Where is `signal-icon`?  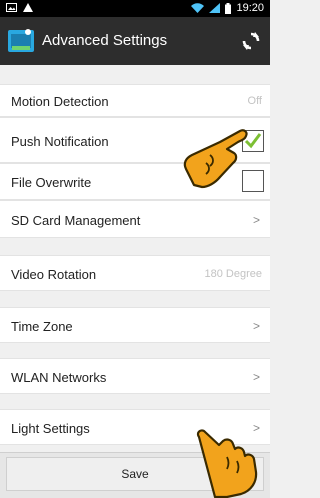
signal-icon is located at coordinates (215, 8).